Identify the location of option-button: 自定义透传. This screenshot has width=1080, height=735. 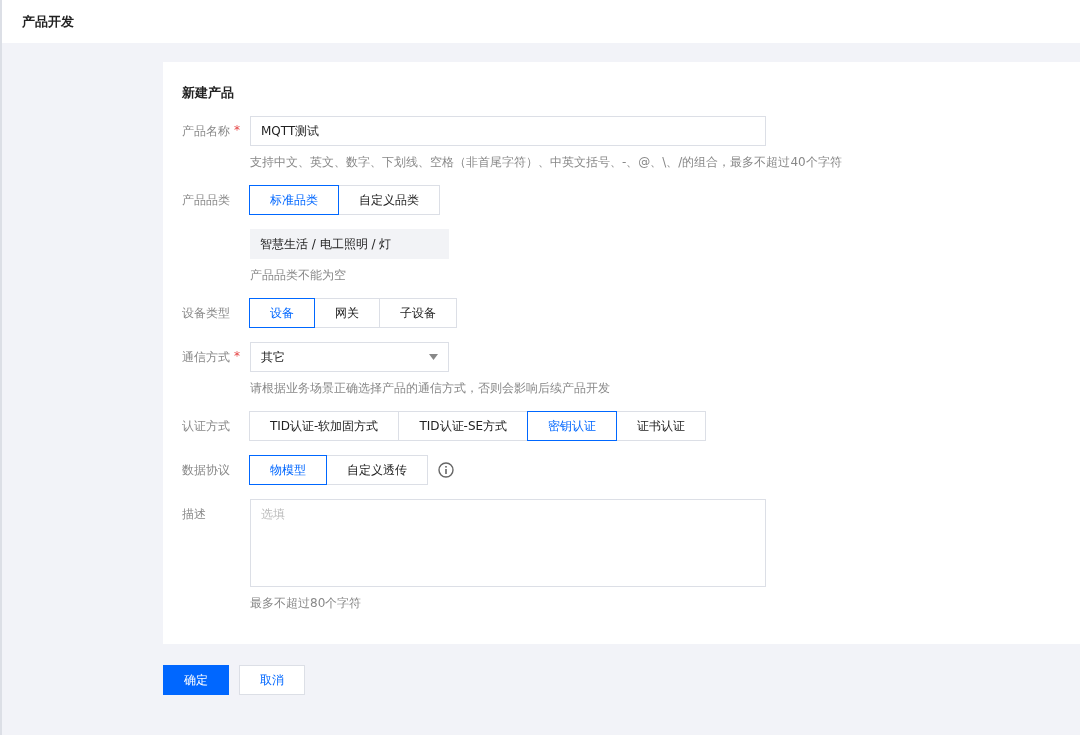
(377, 470).